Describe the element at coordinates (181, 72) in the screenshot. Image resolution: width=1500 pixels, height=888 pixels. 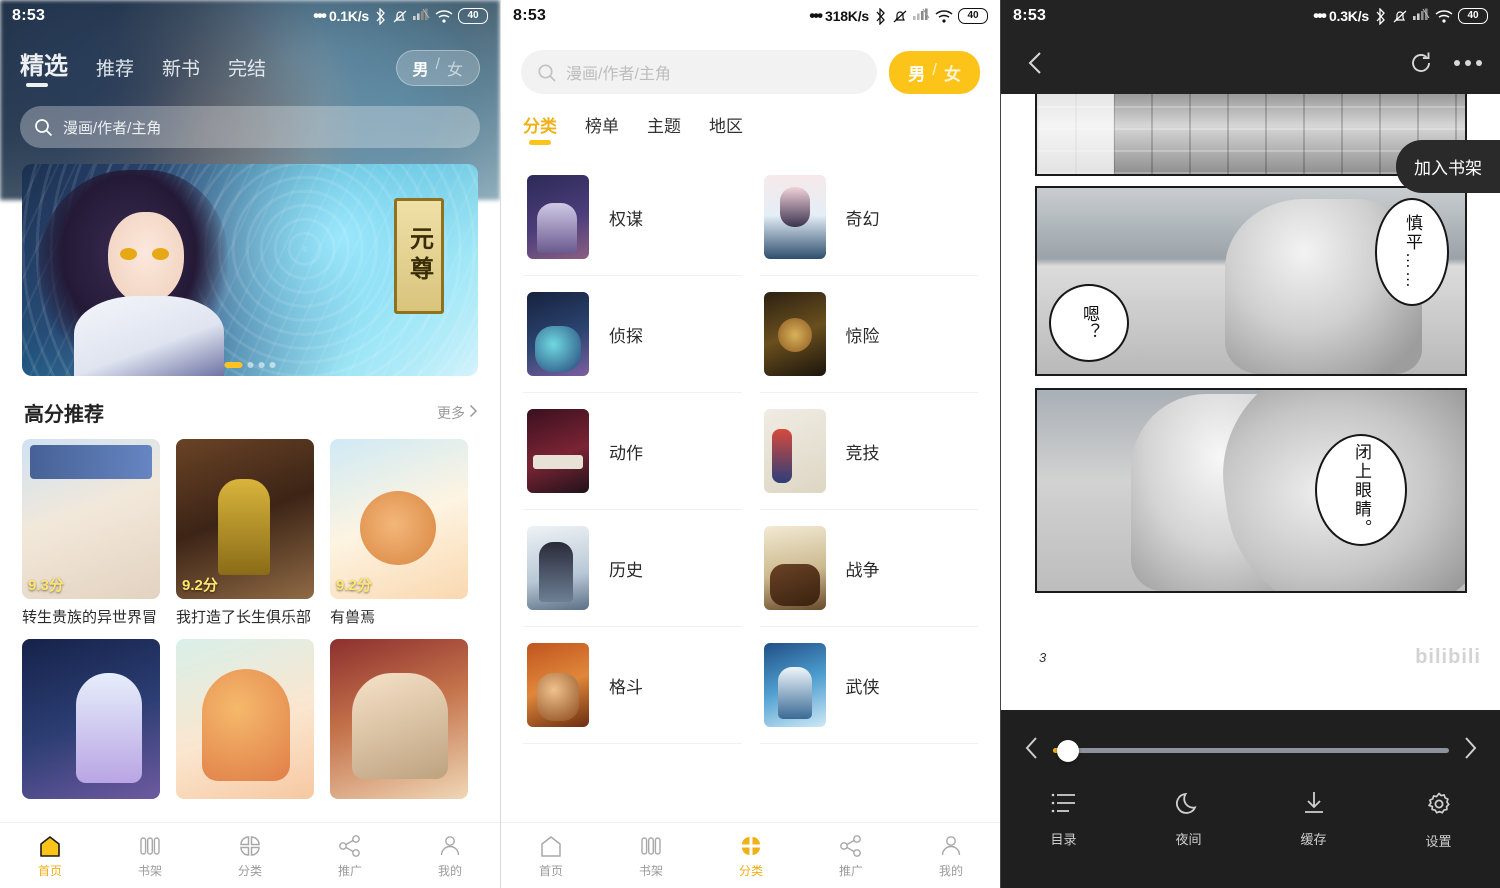
I see `tab-xinshu: 新书` at that location.